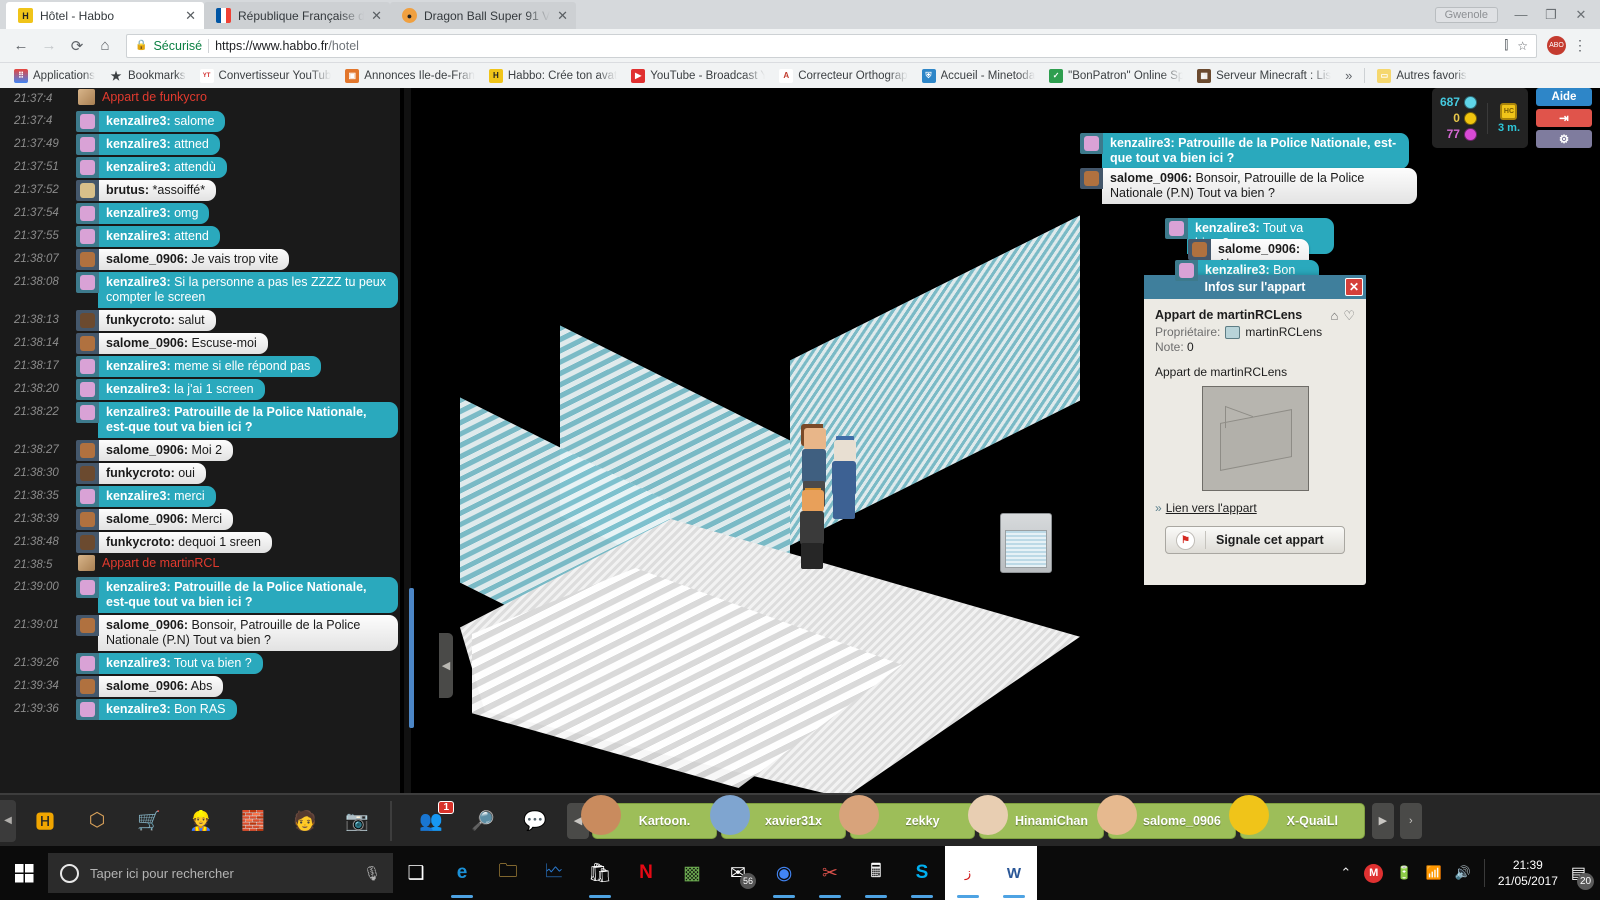 This screenshot has height=900, width=1600. What do you see at coordinates (1479, 118) in the screenshot?
I see `purse: 687 0 77 HC 3 m.` at bounding box center [1479, 118].